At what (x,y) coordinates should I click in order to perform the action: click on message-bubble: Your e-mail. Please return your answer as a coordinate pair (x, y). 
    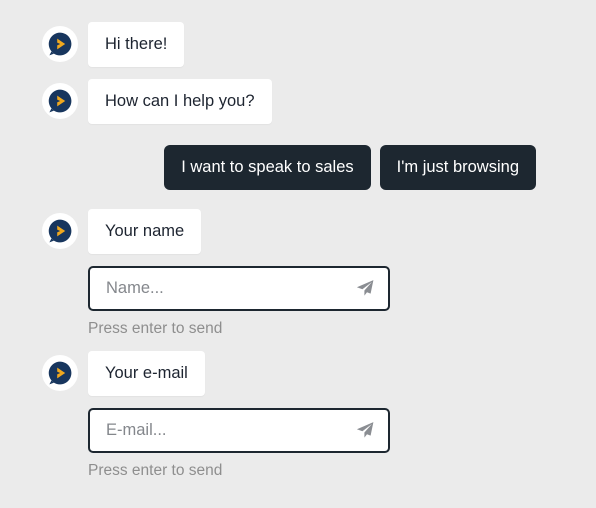
    Looking at the image, I should click on (146, 373).